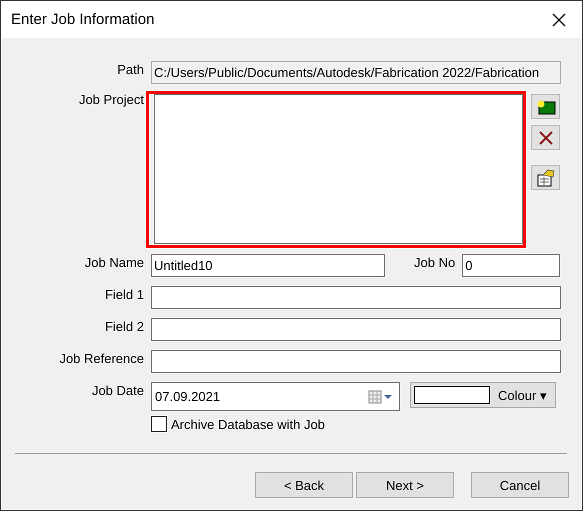 The width and height of the screenshot is (583, 511). What do you see at coordinates (130, 69) in the screenshot?
I see `field-label: Path` at bounding box center [130, 69].